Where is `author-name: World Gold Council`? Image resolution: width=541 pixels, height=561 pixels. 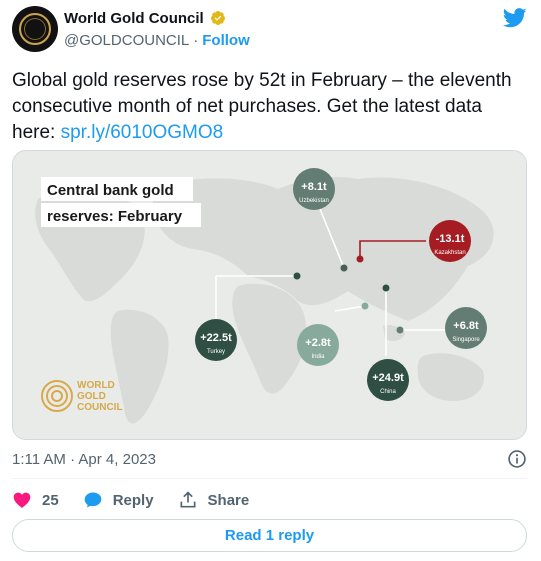 author-name: World Gold Council is located at coordinates (145, 18).